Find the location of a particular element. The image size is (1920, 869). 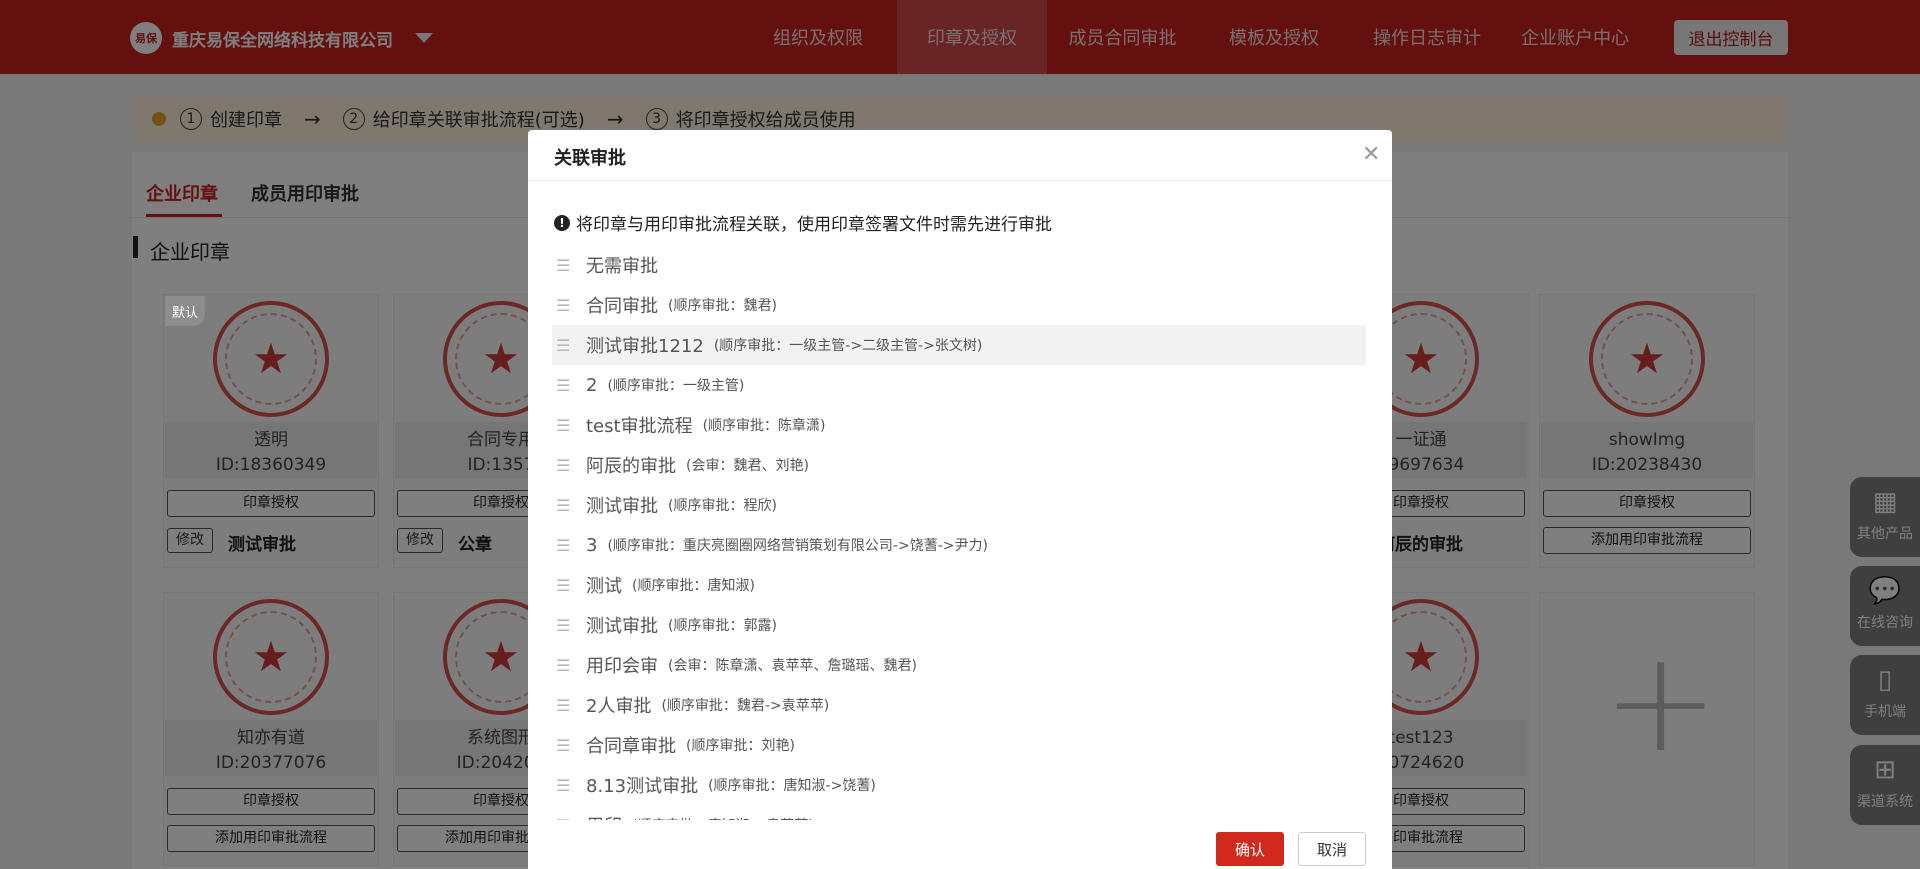

approval-flow-item: ☰ 无需审批 is located at coordinates (959, 265).